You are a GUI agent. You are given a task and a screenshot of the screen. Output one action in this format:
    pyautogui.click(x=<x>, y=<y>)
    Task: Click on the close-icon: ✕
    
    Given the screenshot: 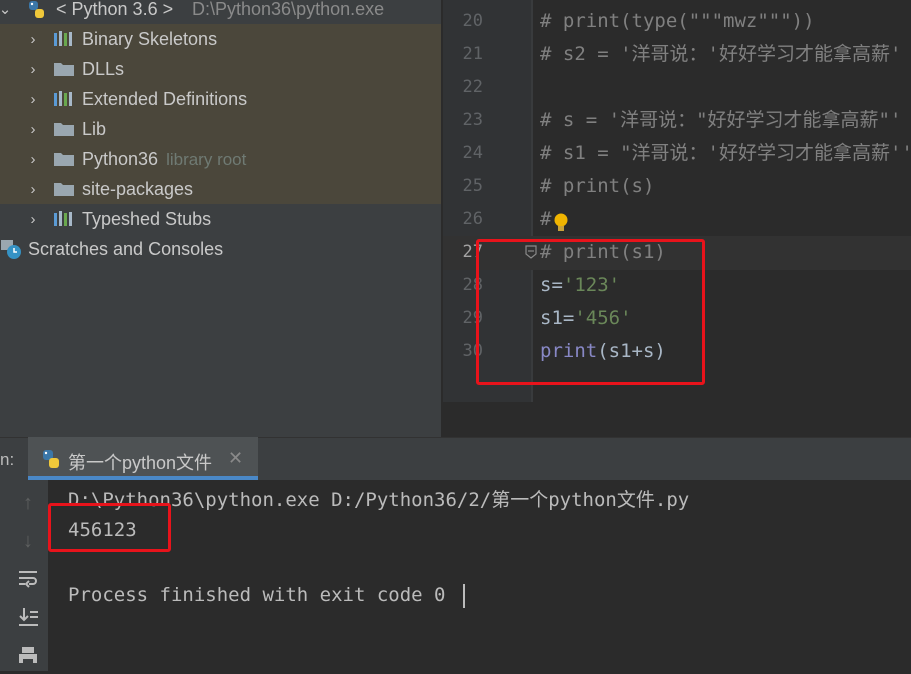 What is the action you would take?
    pyautogui.click(x=235, y=458)
    